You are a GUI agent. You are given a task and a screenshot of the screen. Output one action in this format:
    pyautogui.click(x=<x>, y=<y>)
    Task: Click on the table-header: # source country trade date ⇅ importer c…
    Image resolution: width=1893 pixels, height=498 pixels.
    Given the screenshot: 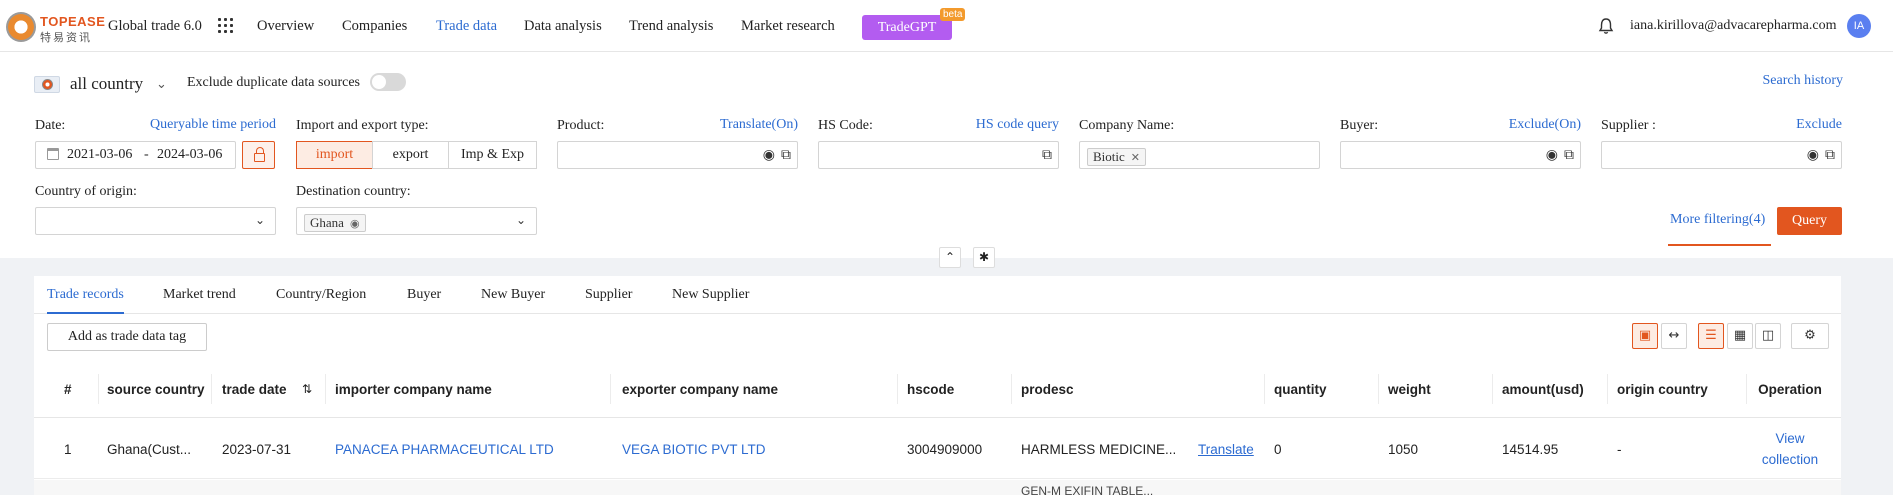 What is the action you would take?
    pyautogui.click(x=937, y=389)
    